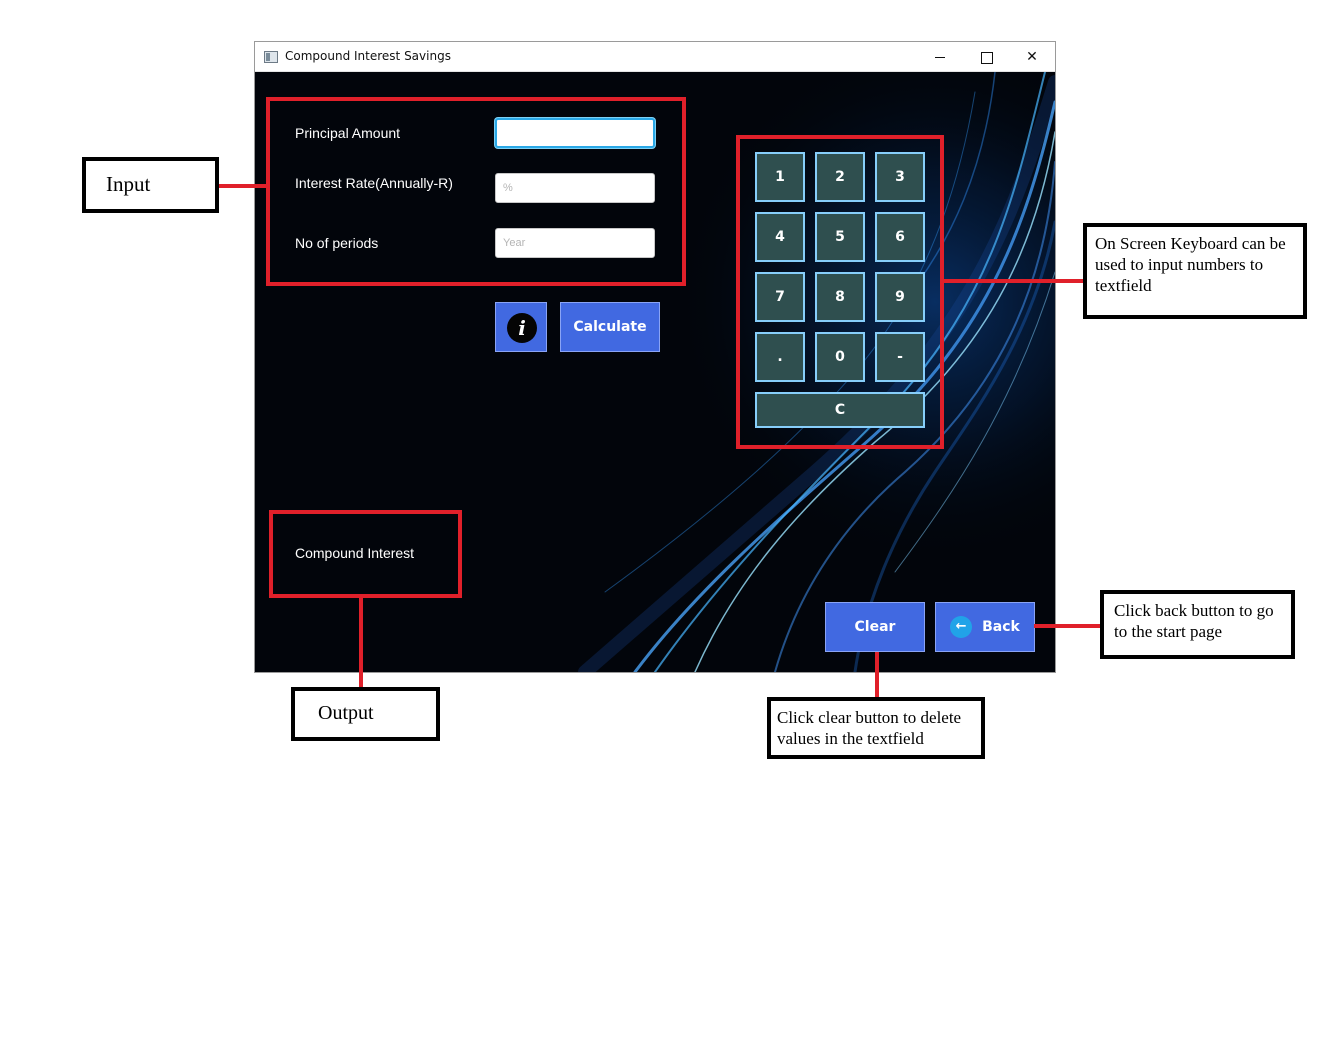  What do you see at coordinates (150, 185) in the screenshot?
I see `input-note: Input` at bounding box center [150, 185].